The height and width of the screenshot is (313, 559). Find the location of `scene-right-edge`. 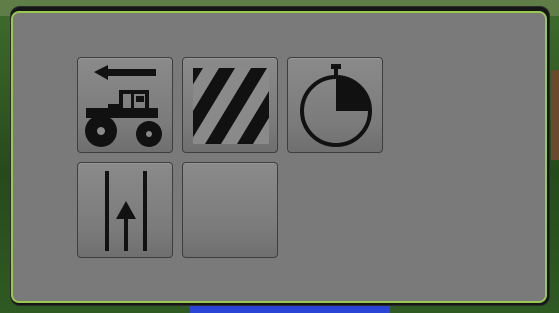

scene-right-edge is located at coordinates (555, 115).